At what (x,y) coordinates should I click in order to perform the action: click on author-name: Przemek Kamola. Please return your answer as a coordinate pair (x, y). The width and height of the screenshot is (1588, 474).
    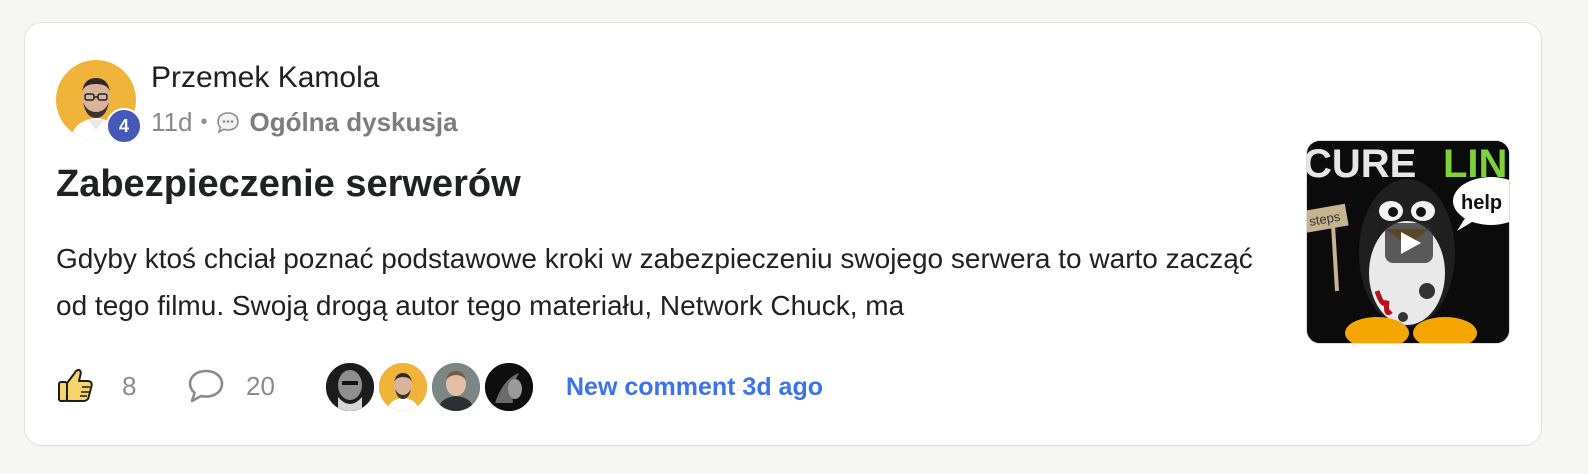
    Looking at the image, I should click on (265, 78).